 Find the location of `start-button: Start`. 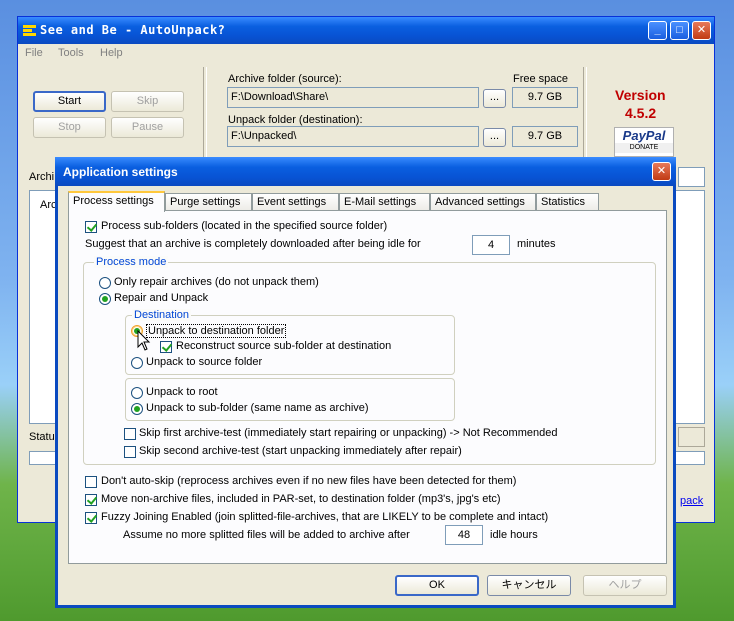

start-button: Start is located at coordinates (69, 101).